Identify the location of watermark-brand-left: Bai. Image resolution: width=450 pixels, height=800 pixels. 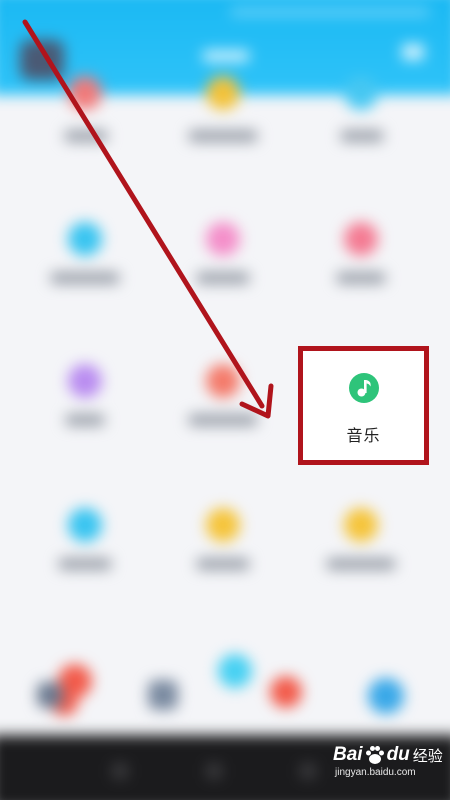
(348, 754).